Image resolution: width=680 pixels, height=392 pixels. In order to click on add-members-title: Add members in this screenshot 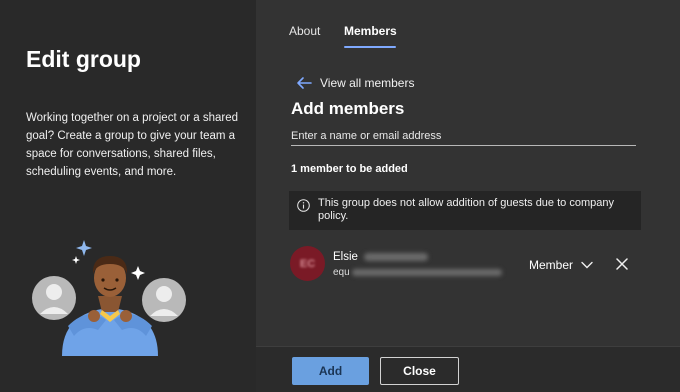, I will do `click(348, 108)`.